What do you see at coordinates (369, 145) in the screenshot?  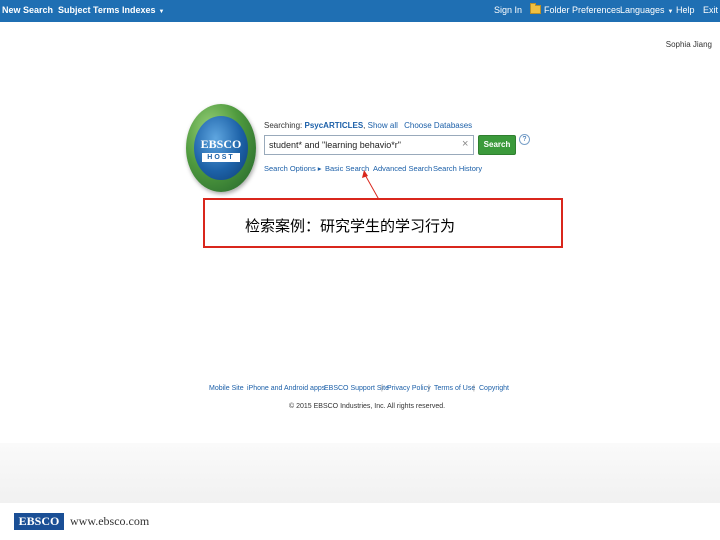 I see `search-input: student* and "learning behavio*r"` at bounding box center [369, 145].